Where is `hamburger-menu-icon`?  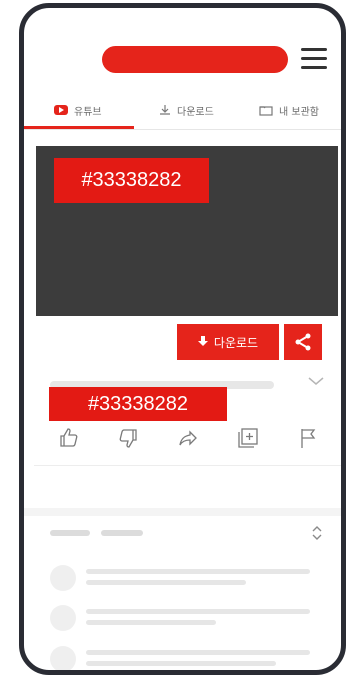
hamburger-menu-icon is located at coordinates (314, 59).